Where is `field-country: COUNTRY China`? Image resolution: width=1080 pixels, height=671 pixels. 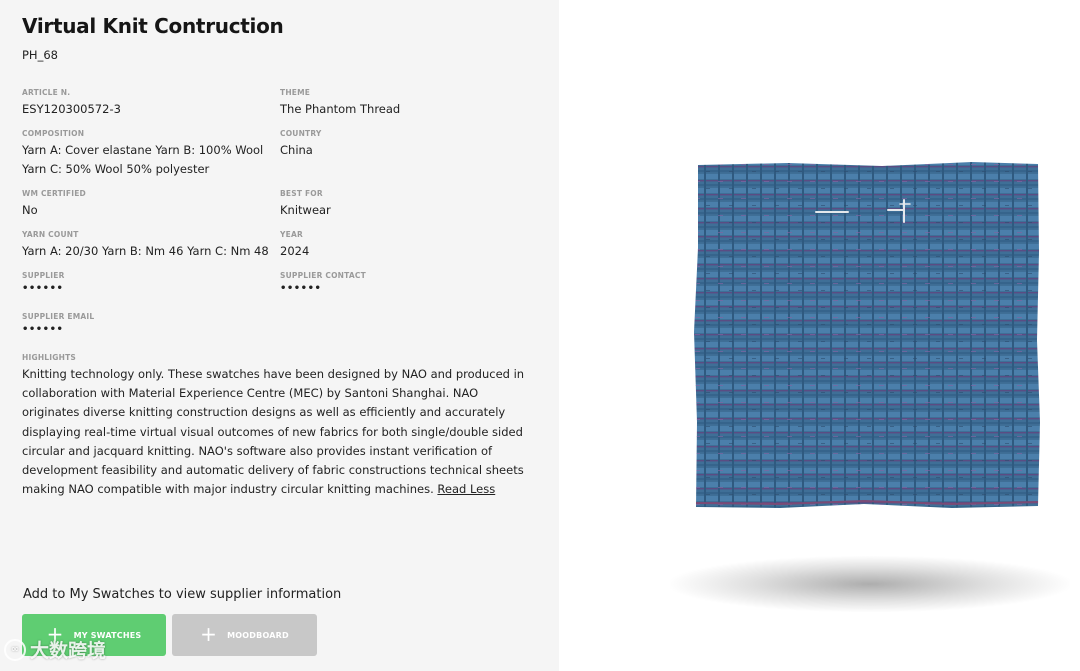
field-country: COUNTRY China is located at coordinates (301, 144).